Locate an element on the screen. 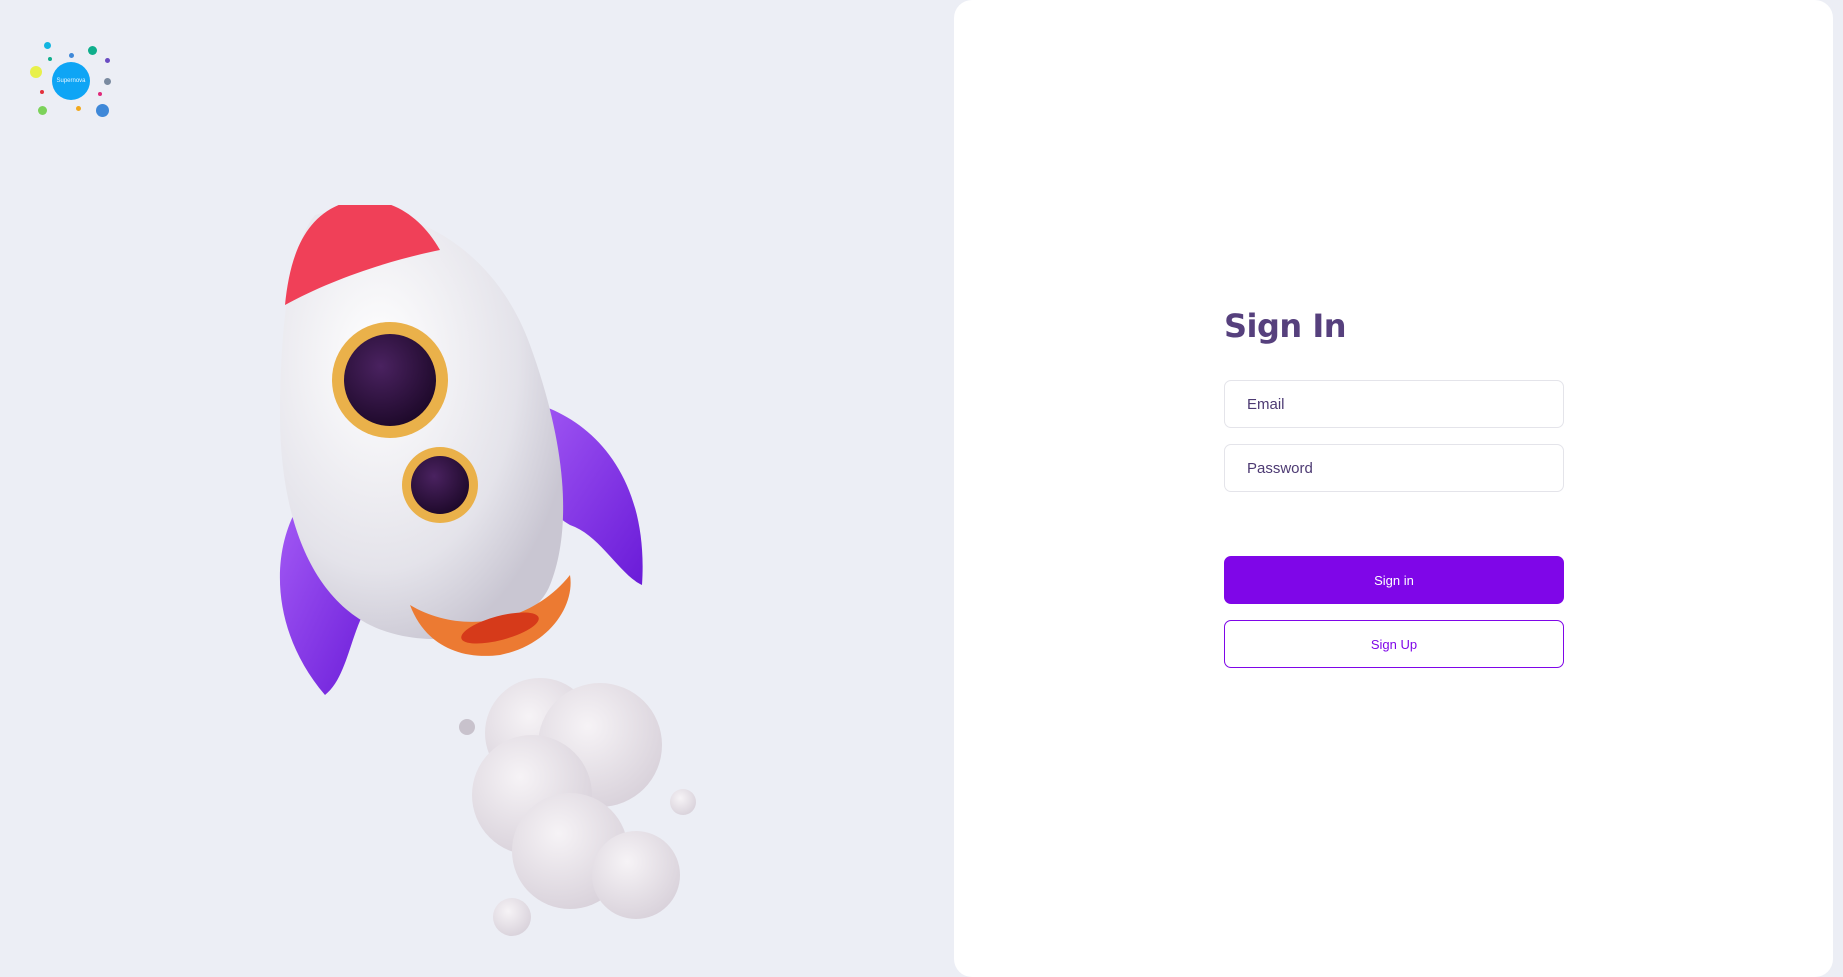 Image resolution: width=1843 pixels, height=977 pixels. logo-text: Supernova is located at coordinates (71, 81).